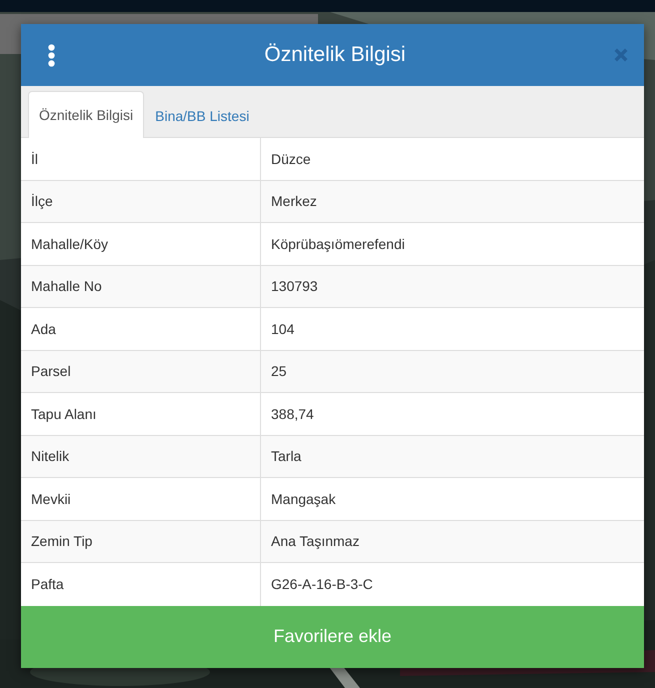 The width and height of the screenshot is (655, 688). What do you see at coordinates (286, 456) in the screenshot?
I see `attribute-value-cell-text: Tarla` at bounding box center [286, 456].